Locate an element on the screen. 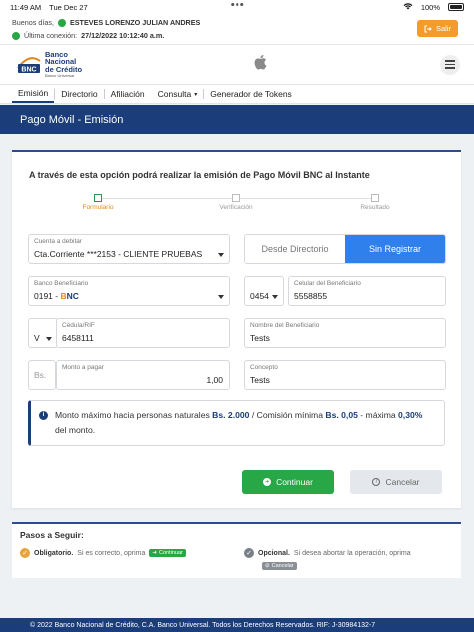  continue-button: ➜ Continuar is located at coordinates (288, 482).